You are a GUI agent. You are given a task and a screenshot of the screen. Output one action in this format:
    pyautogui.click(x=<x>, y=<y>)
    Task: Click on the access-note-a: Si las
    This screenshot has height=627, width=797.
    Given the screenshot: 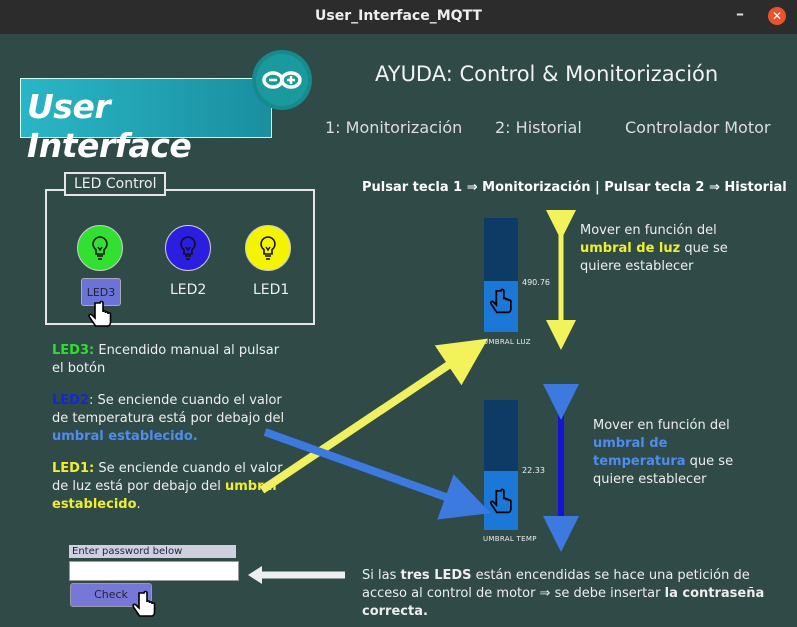 What is the action you would take?
    pyautogui.click(x=381, y=575)
    